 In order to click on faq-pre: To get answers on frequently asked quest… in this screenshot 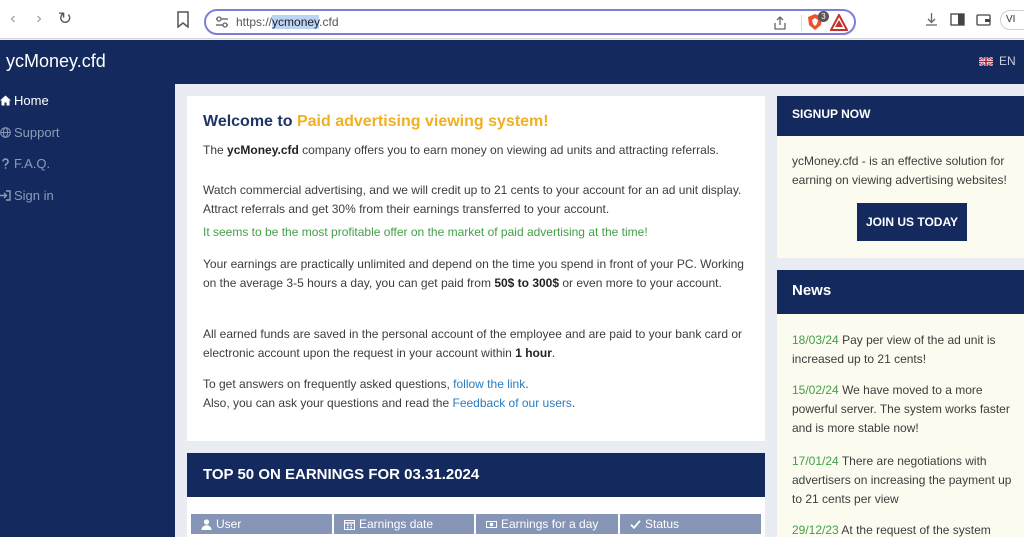, I will do `click(326, 384)`.